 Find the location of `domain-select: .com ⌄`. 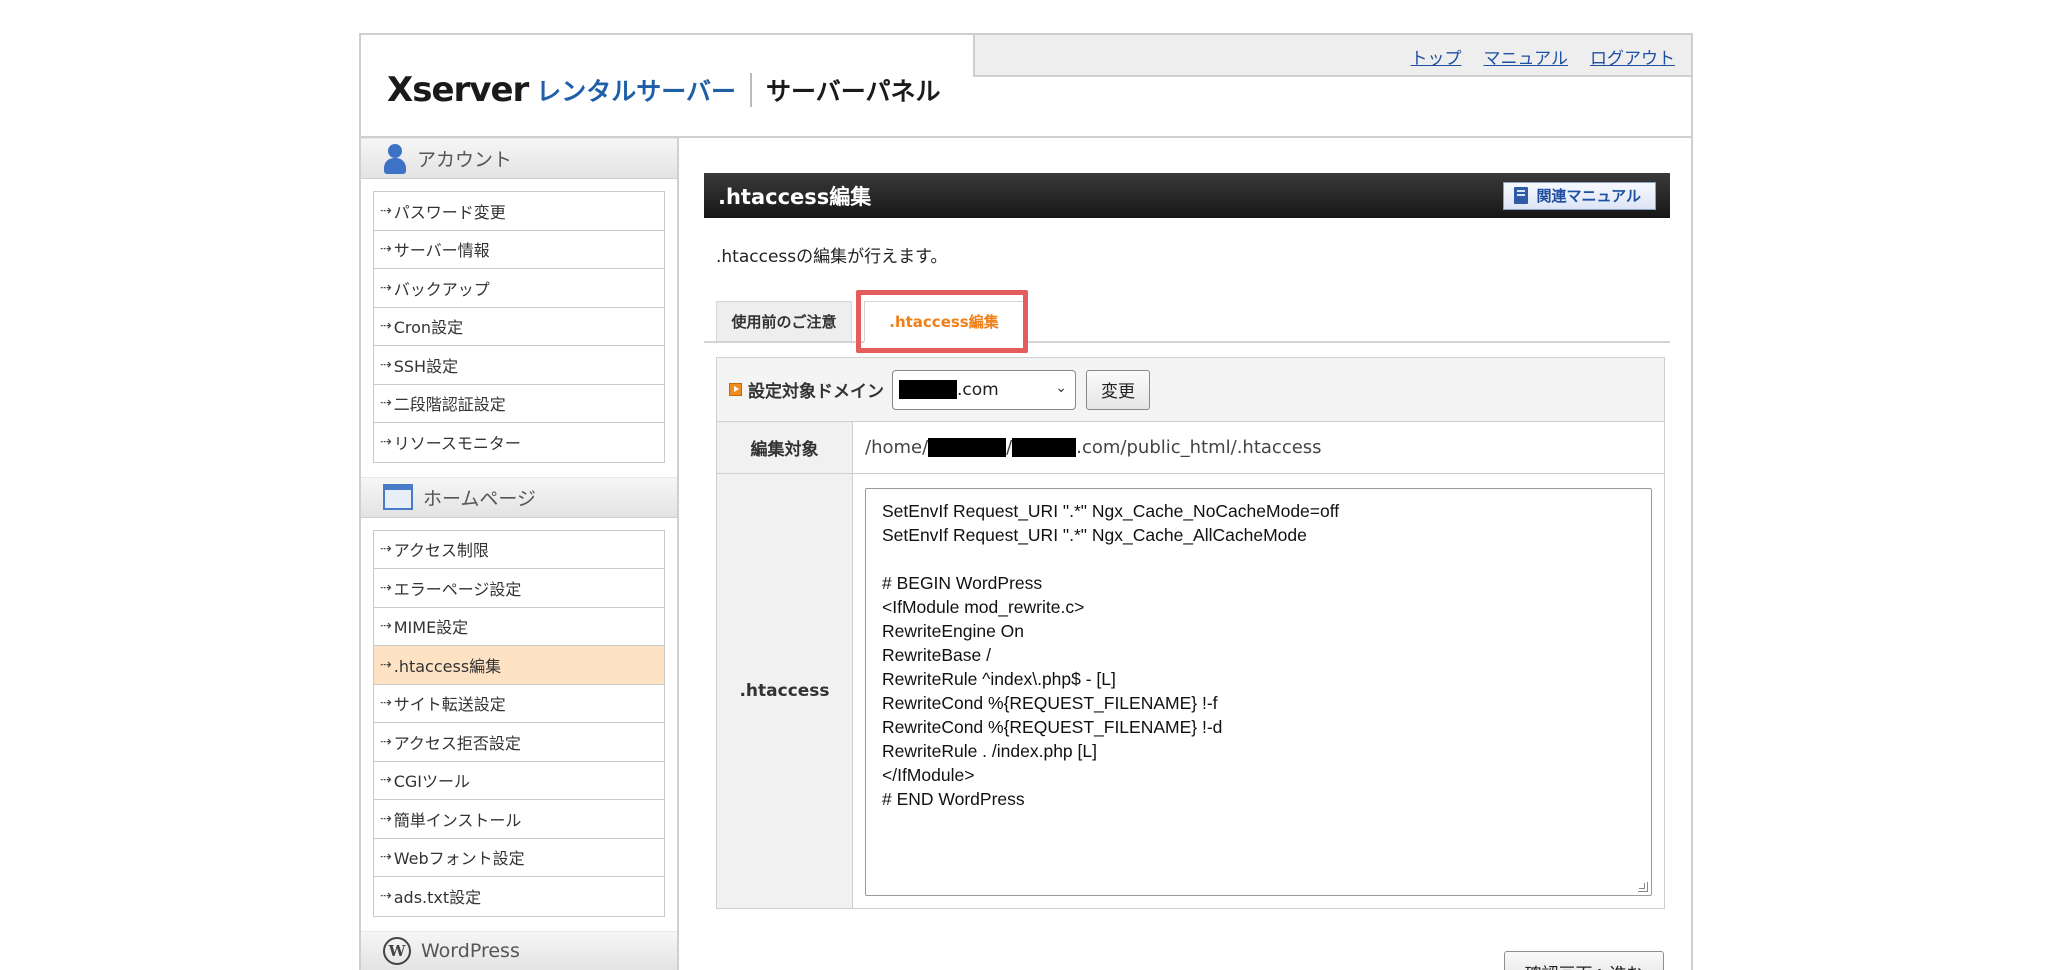

domain-select: .com ⌄ is located at coordinates (984, 389).